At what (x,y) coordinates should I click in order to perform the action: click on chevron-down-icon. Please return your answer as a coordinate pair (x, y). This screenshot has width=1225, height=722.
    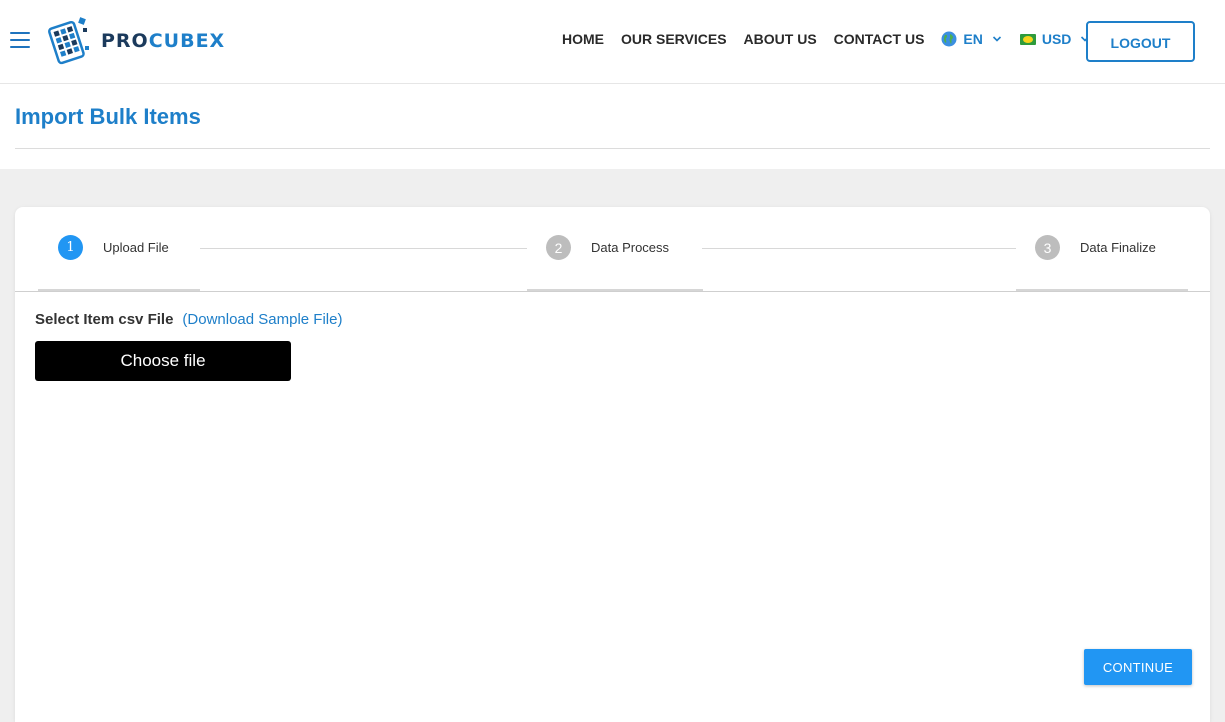
    Looking at the image, I should click on (996, 39).